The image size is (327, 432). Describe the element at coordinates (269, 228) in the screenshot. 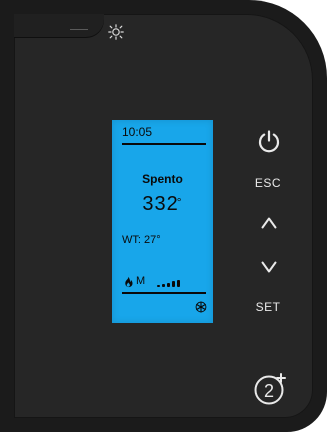

I see `chevron-up-icon` at that location.